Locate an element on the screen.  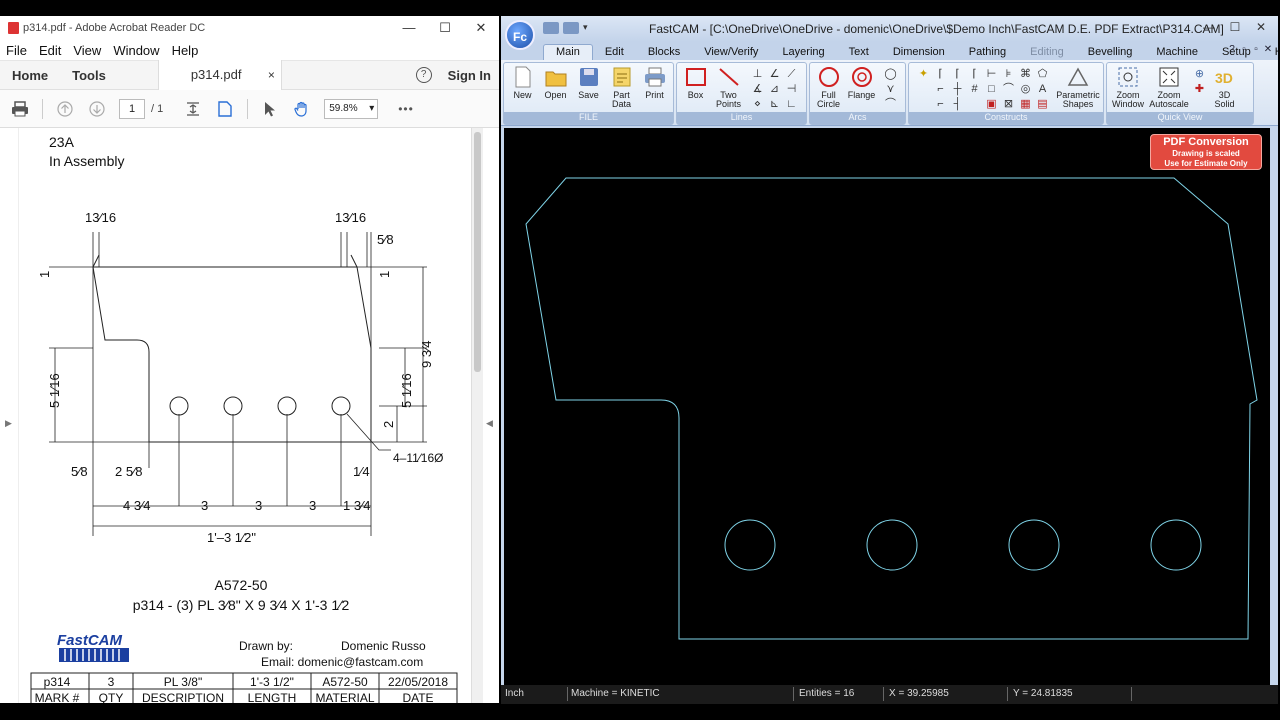
minimize-button: — is located at coordinates (409, 28).